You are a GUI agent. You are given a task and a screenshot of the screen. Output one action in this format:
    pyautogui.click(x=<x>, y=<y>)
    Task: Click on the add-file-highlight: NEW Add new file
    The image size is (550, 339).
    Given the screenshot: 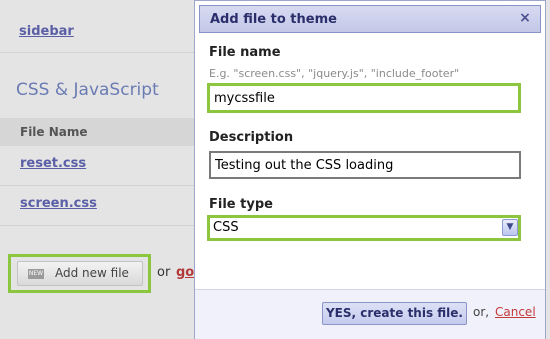 What is the action you would take?
    pyautogui.click(x=79, y=273)
    